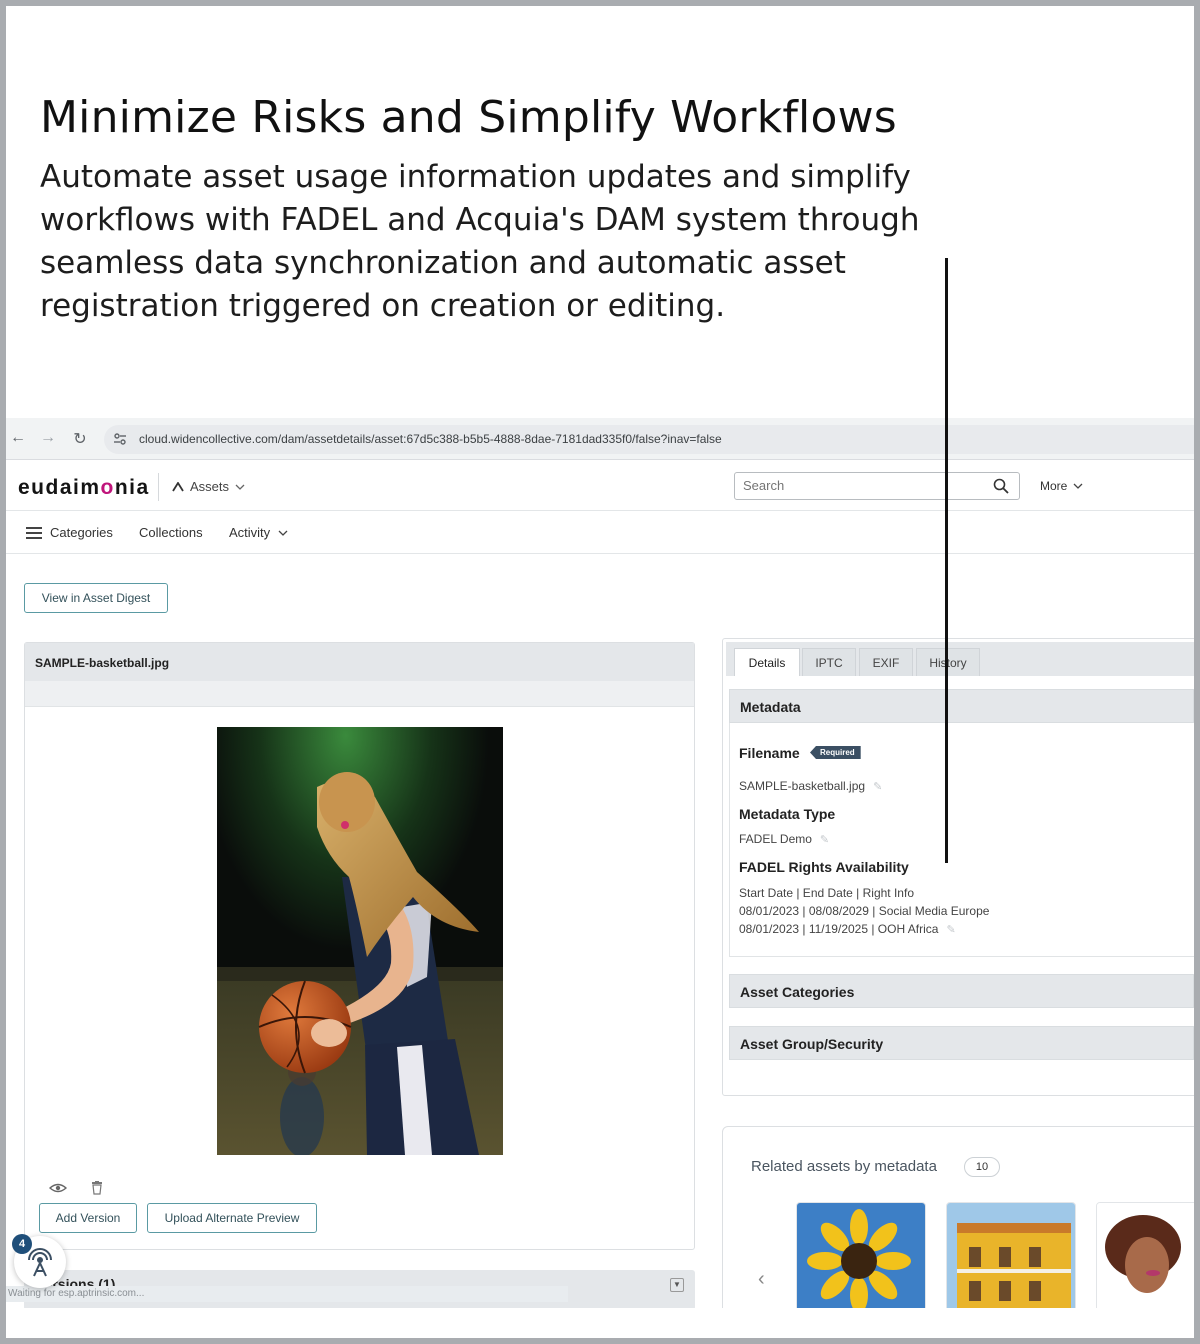 The image size is (1200, 1344). Describe the element at coordinates (600, 486) in the screenshot. I see `app-header: eudaimonia Assets More` at that location.